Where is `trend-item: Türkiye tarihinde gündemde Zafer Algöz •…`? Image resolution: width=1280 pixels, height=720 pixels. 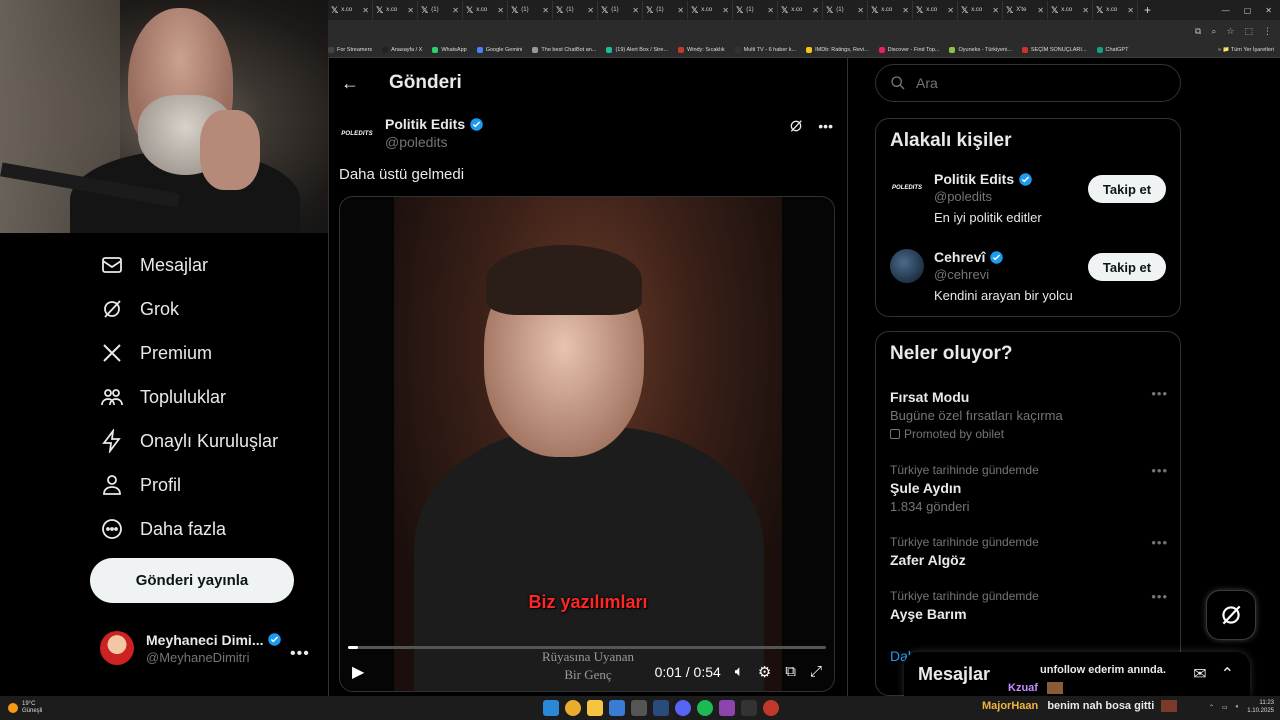 trend-item: Türkiye tarihinde gündemde Zafer Algöz •… is located at coordinates (1029, 551).